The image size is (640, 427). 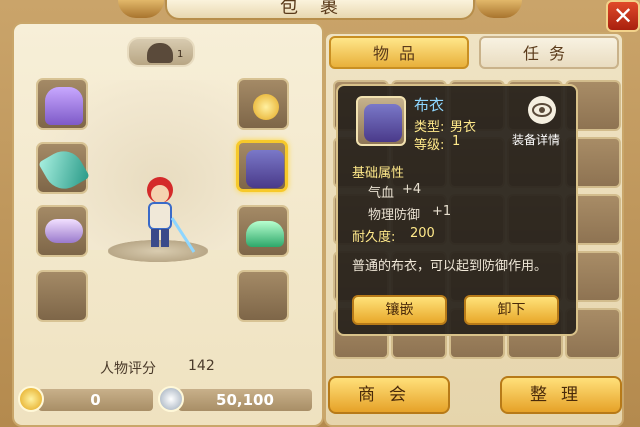 I want to click on equip-slot-empty-left, so click(x=62, y=296).